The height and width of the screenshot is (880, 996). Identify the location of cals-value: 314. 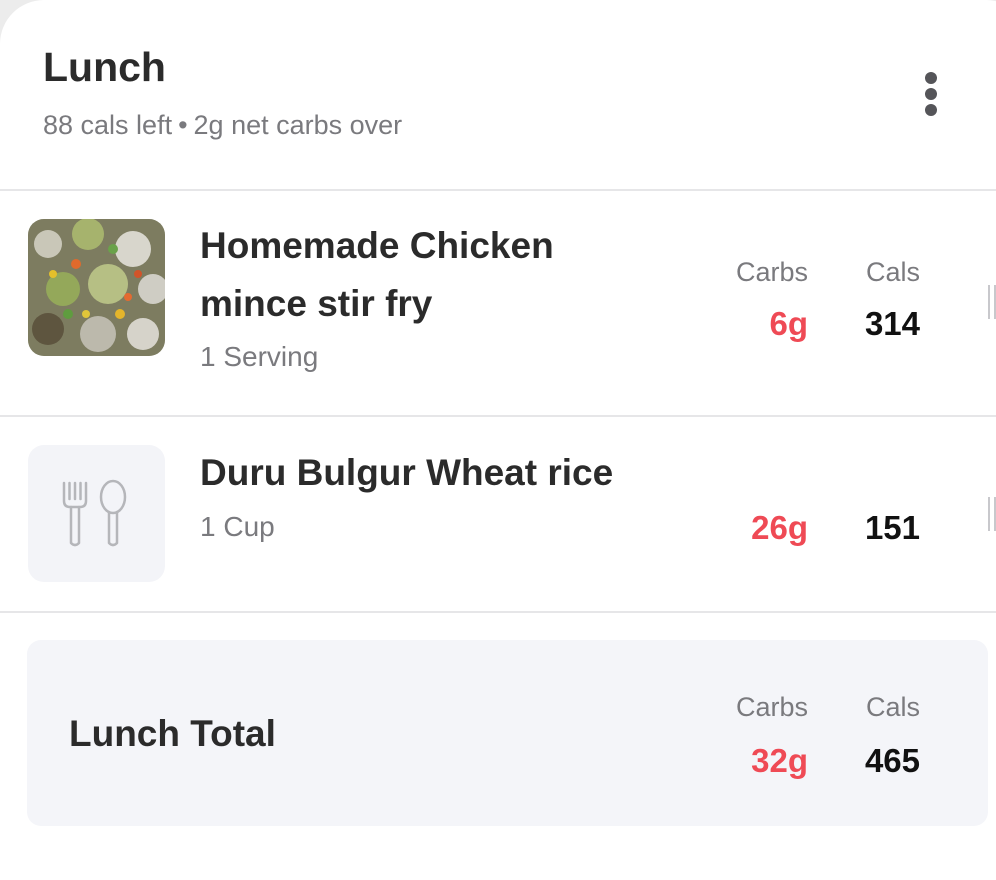
(892, 323).